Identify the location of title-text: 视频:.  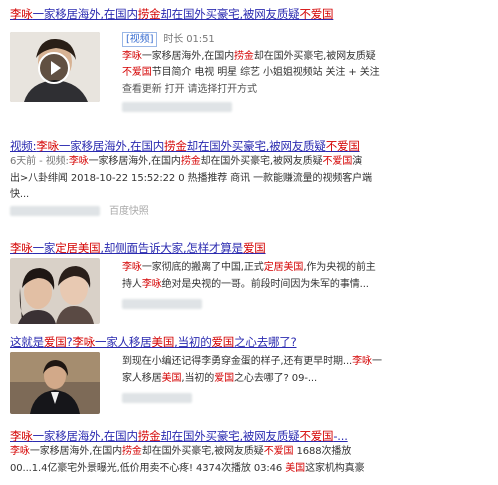
(23, 146).